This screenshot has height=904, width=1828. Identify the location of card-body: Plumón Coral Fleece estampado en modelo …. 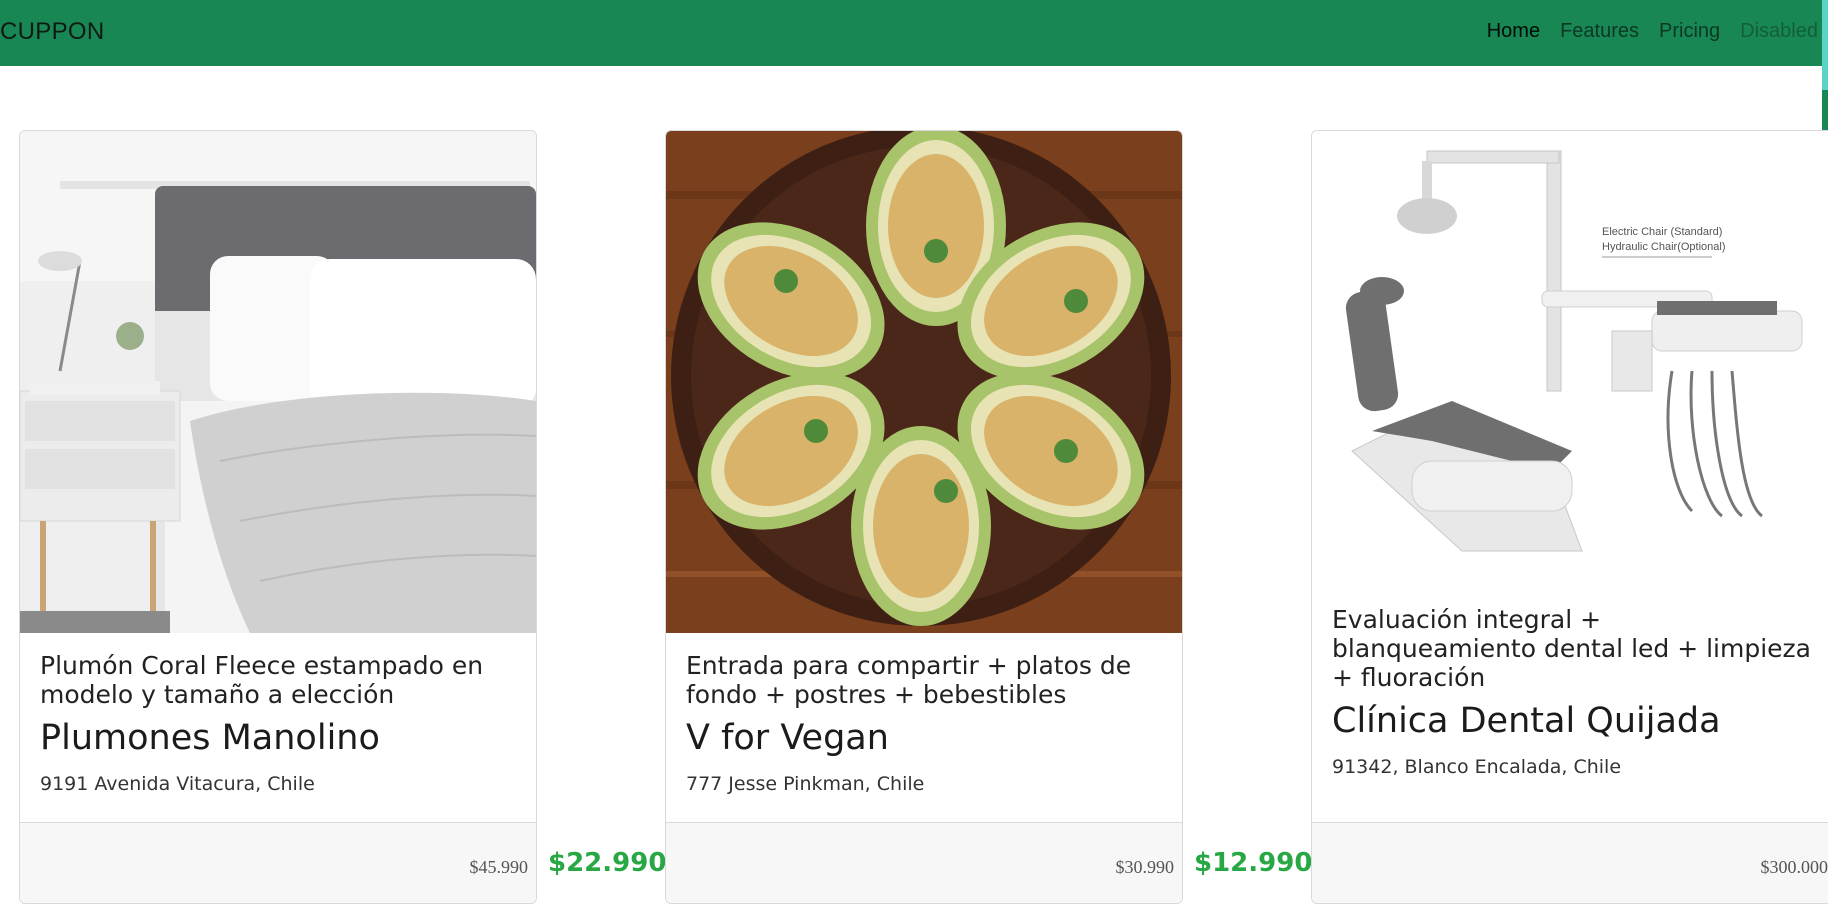
(278, 723).